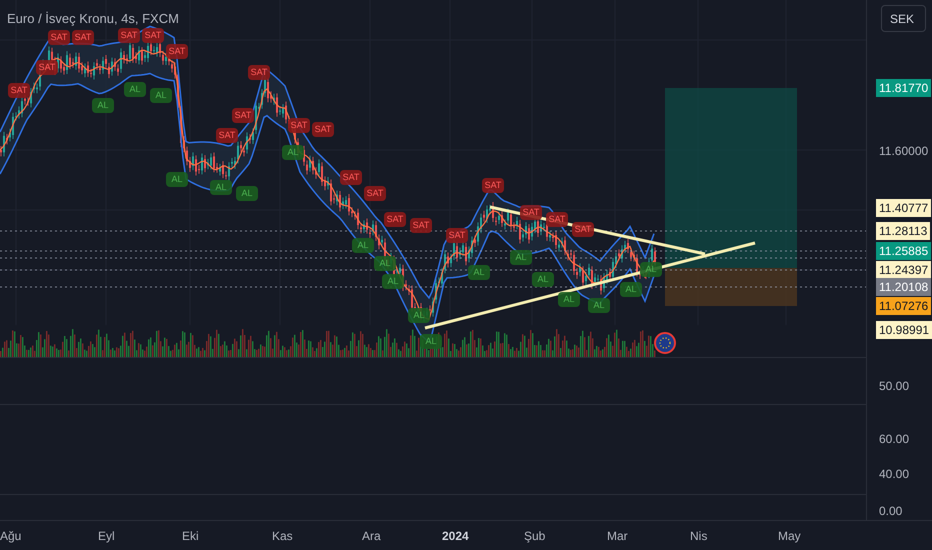  I want to click on price-tag: 11.40777, so click(904, 208).